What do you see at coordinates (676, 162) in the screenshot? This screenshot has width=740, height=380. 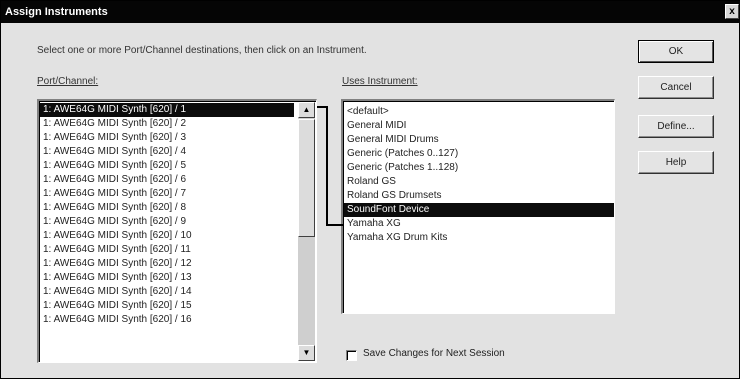 I see `help-button: Help` at bounding box center [676, 162].